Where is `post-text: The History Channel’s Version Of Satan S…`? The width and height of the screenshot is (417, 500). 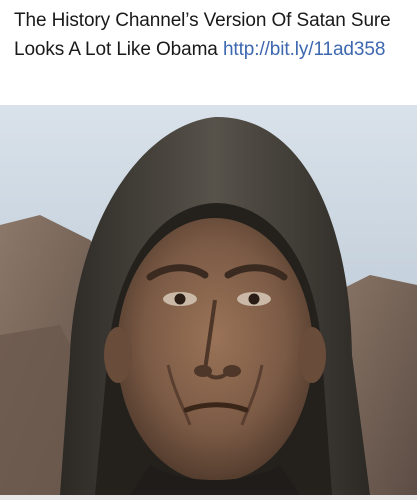
post-text: The History Channel’s Version Of Satan S… is located at coordinates (211, 35).